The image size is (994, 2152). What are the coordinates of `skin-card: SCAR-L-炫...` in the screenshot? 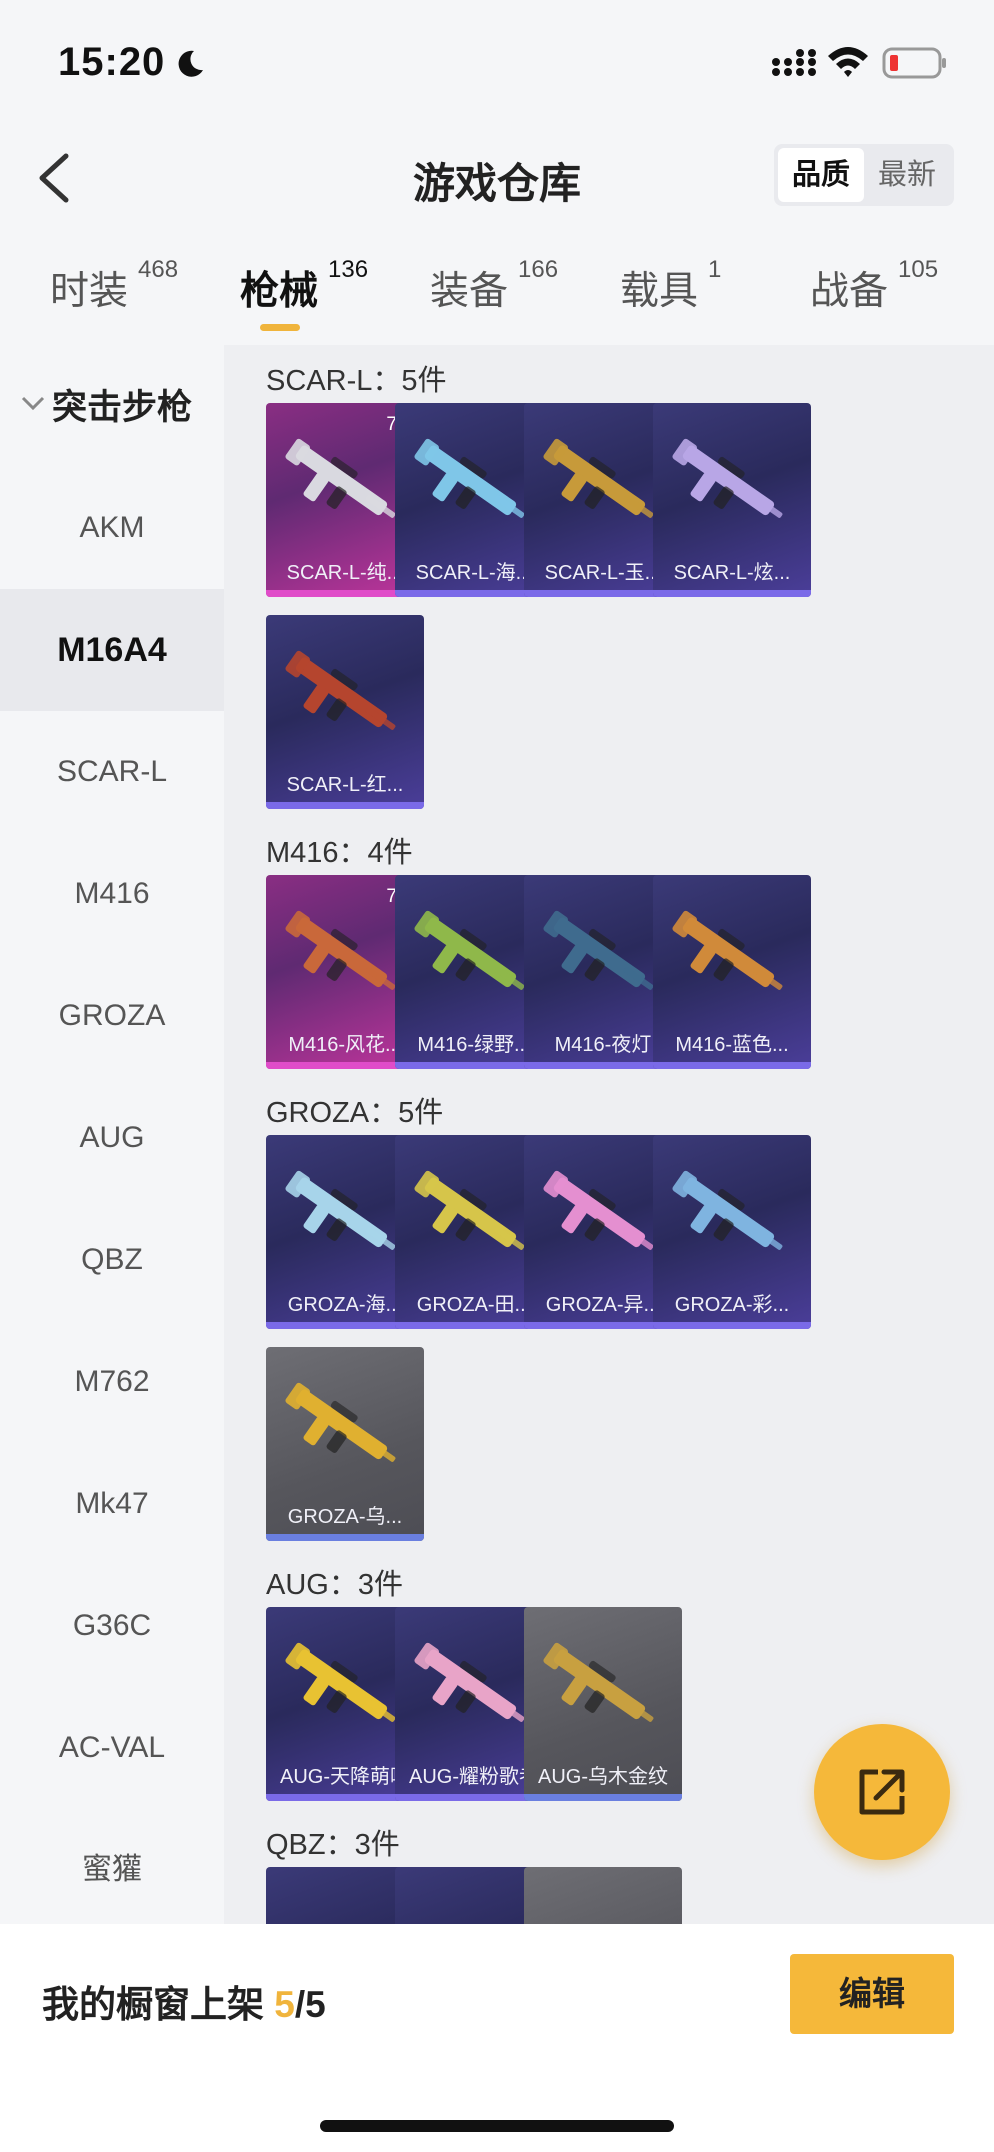 It's located at (732, 500).